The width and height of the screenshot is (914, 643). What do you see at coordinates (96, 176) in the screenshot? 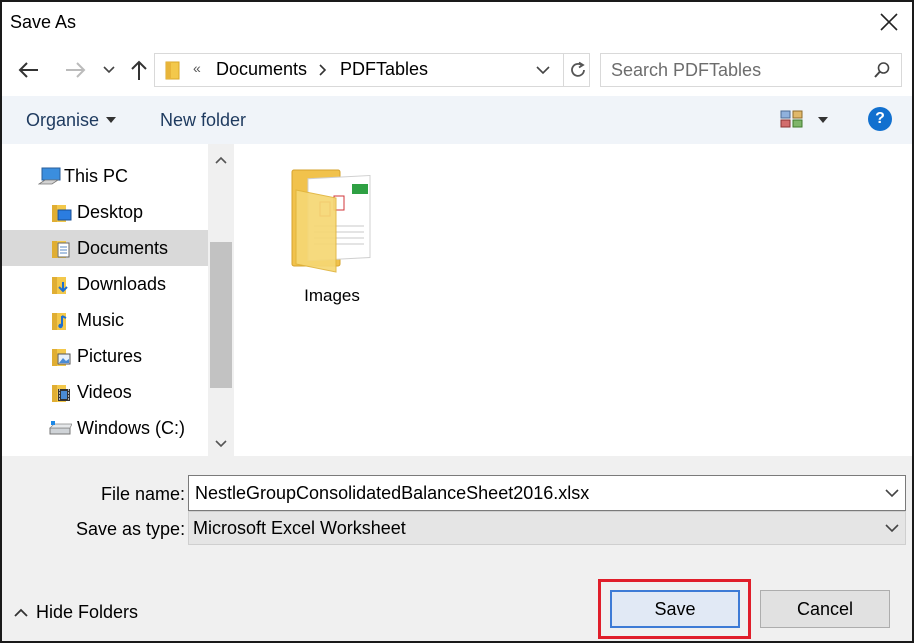
I see `nav-item-label: This PC` at bounding box center [96, 176].